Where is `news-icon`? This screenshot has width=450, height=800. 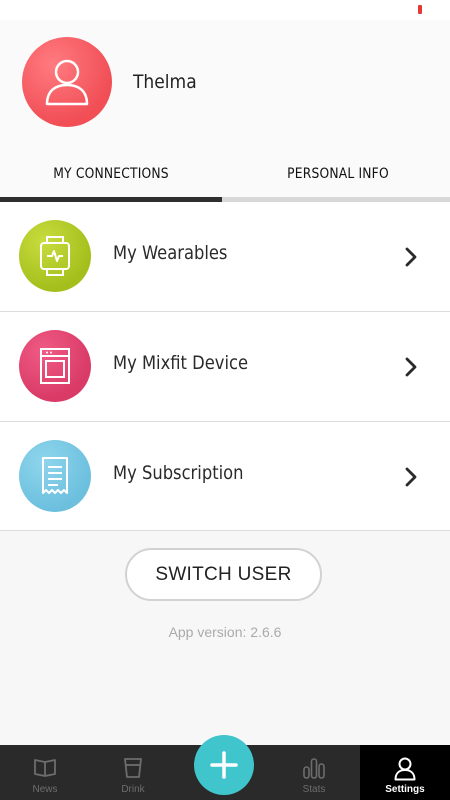 news-icon is located at coordinates (45, 768).